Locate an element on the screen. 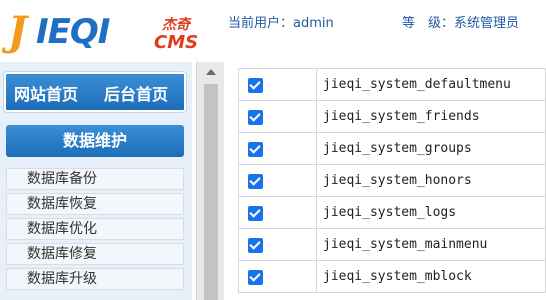  table-row: jieqi_system_groups is located at coordinates (392, 148).